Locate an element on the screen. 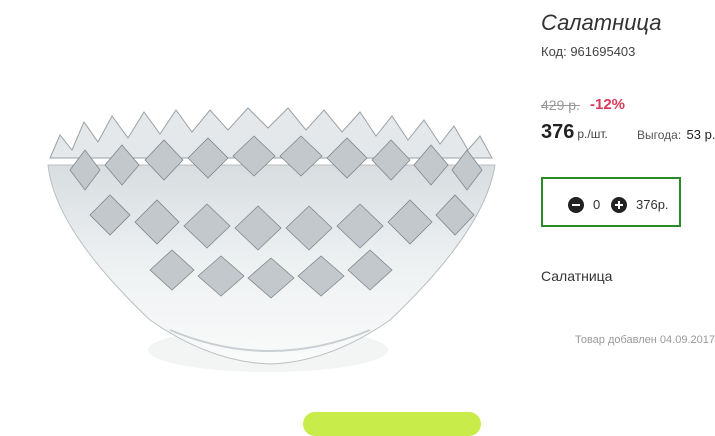 The width and height of the screenshot is (715, 436). product-name: Салатница is located at coordinates (577, 276).